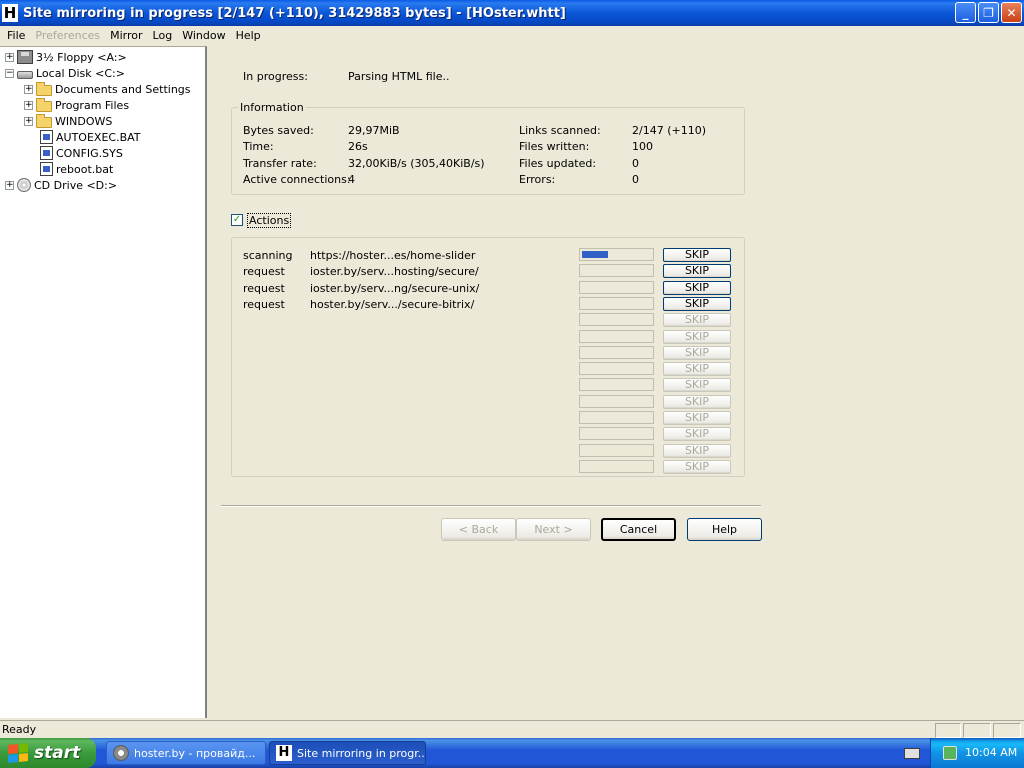 This screenshot has height=768, width=1024. What do you see at coordinates (258, 146) in the screenshot?
I see `time-label: Time:` at bounding box center [258, 146].